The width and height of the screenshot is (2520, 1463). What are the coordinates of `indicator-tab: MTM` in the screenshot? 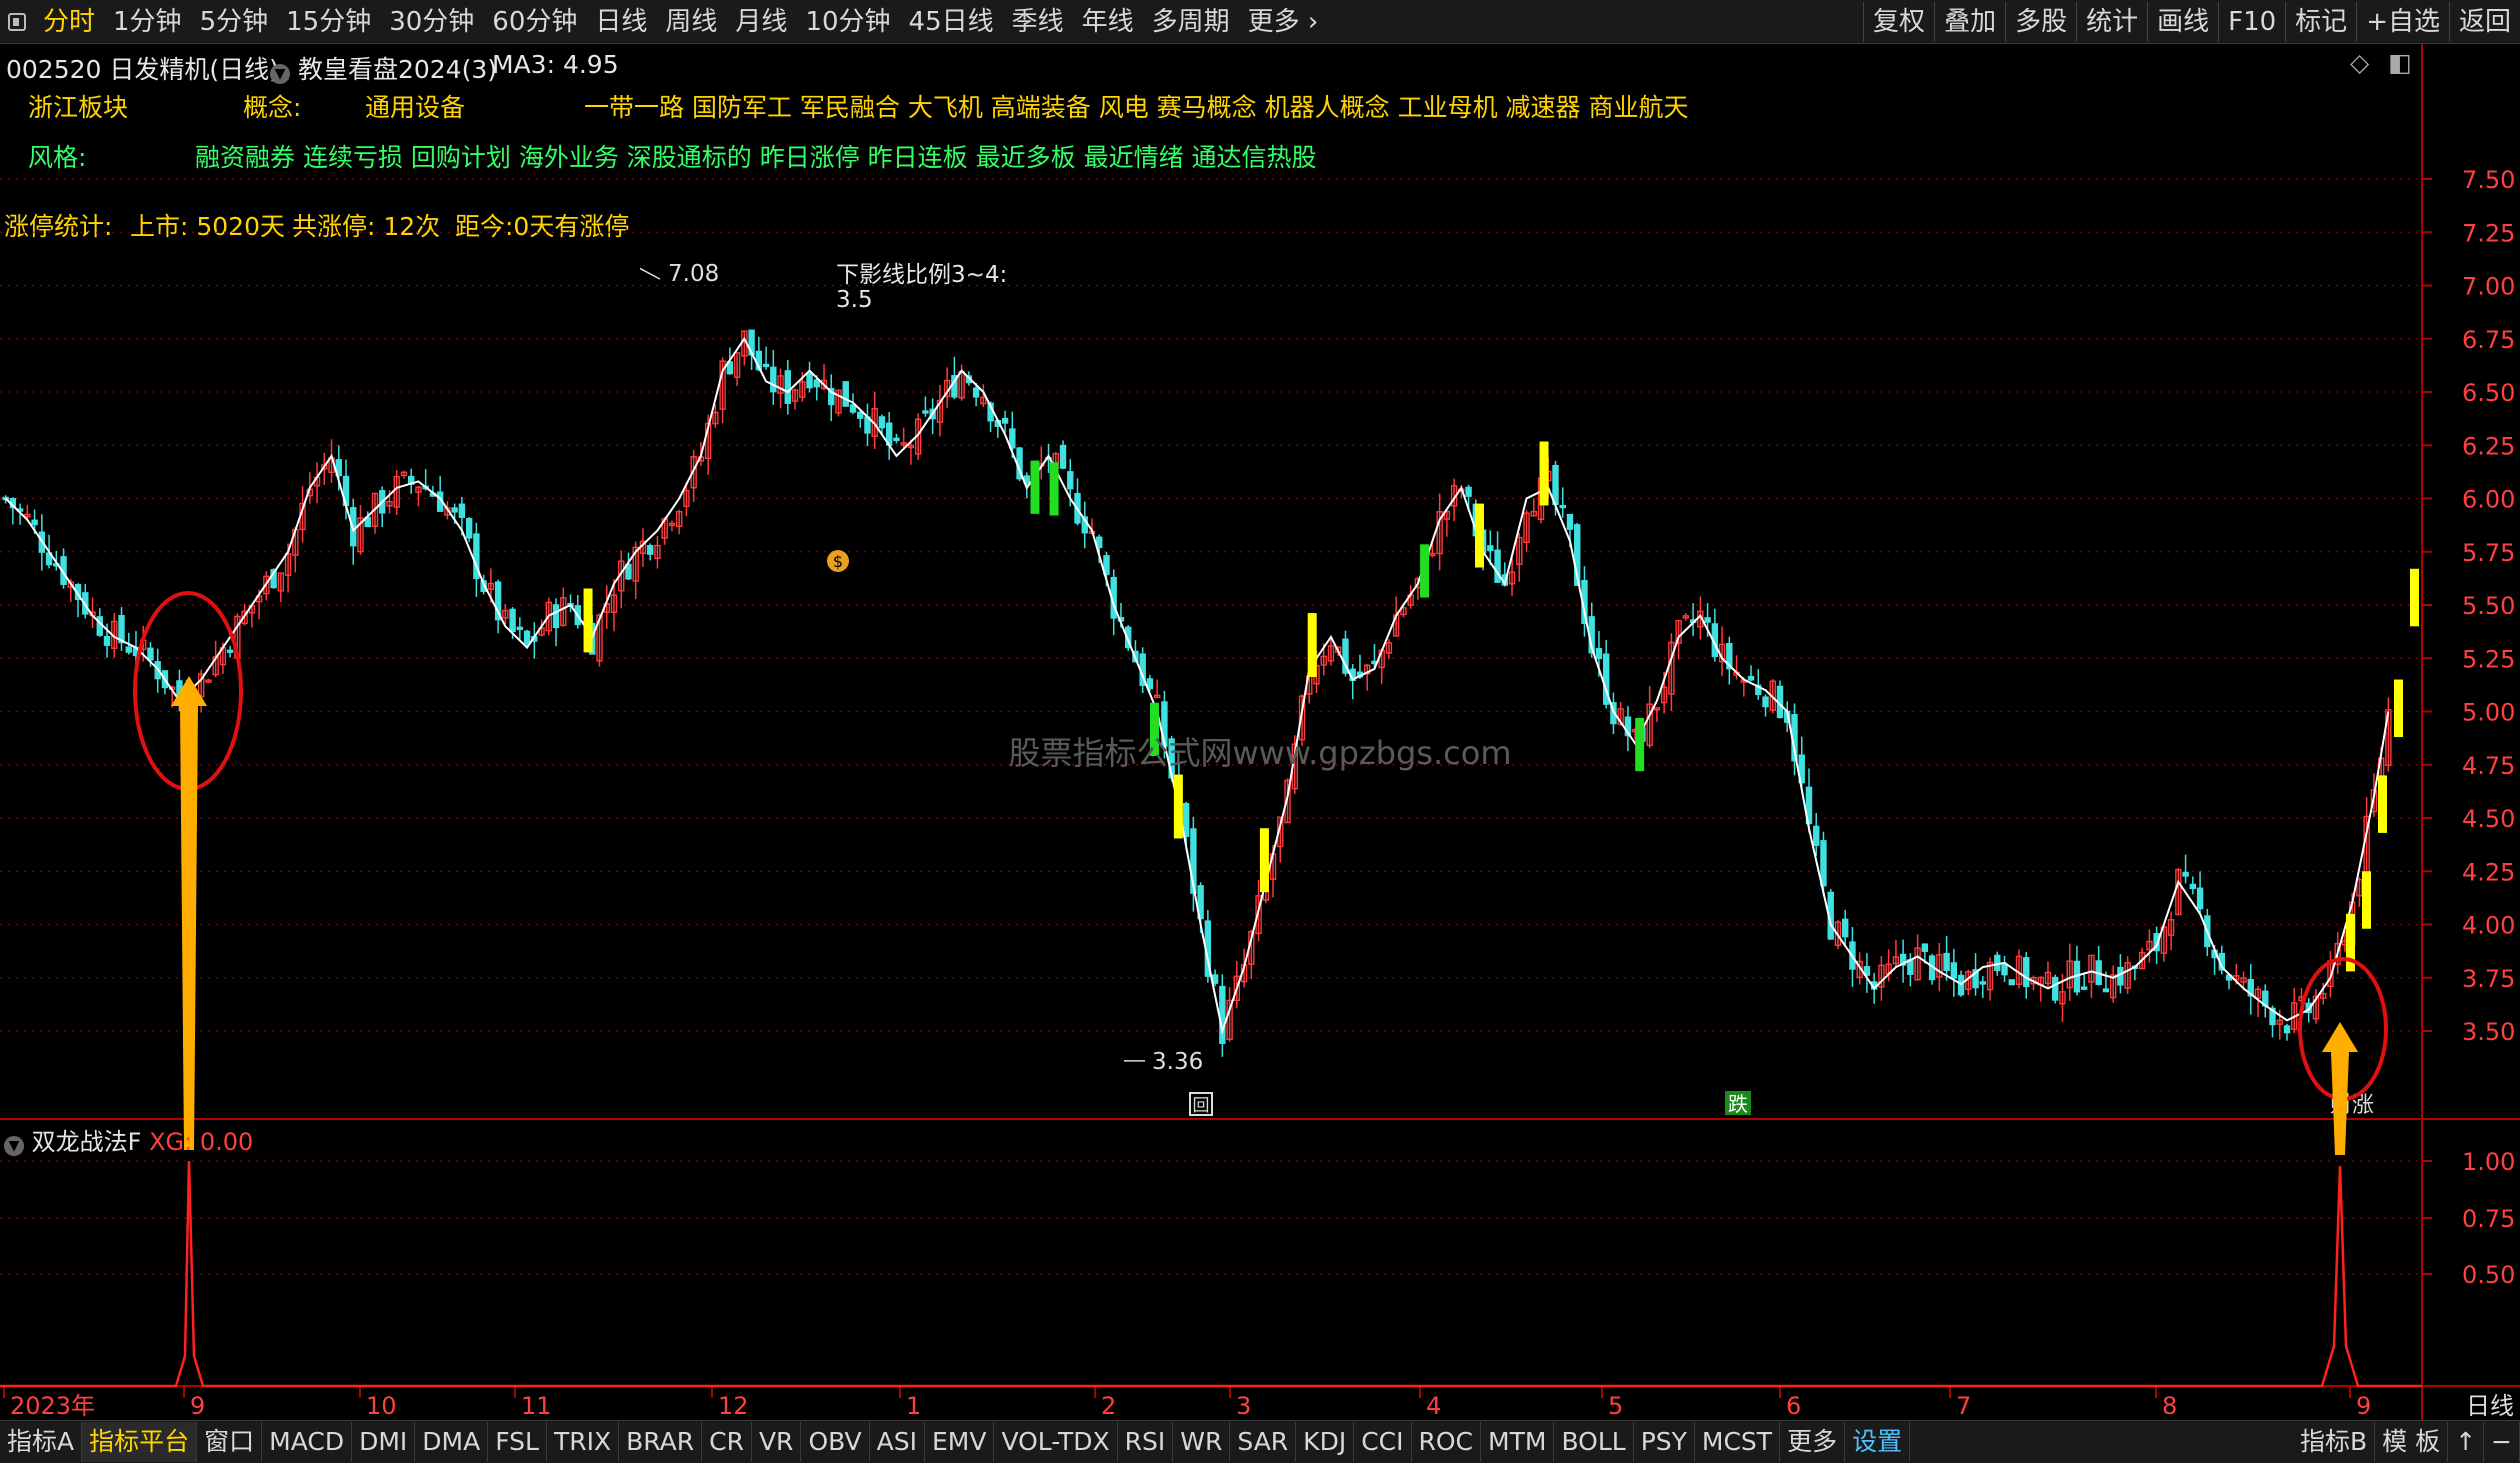 It's located at (1518, 1442).